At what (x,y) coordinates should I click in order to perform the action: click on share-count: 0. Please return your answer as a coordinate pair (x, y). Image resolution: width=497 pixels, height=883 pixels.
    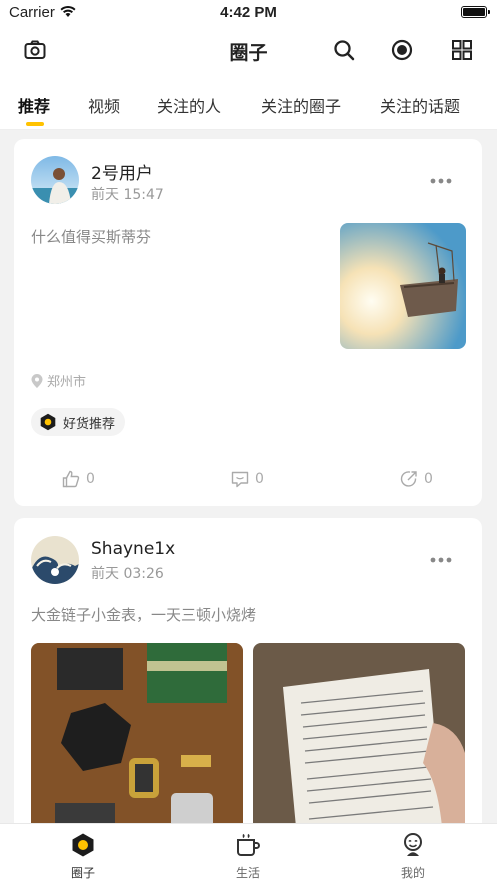
    Looking at the image, I should click on (428, 479).